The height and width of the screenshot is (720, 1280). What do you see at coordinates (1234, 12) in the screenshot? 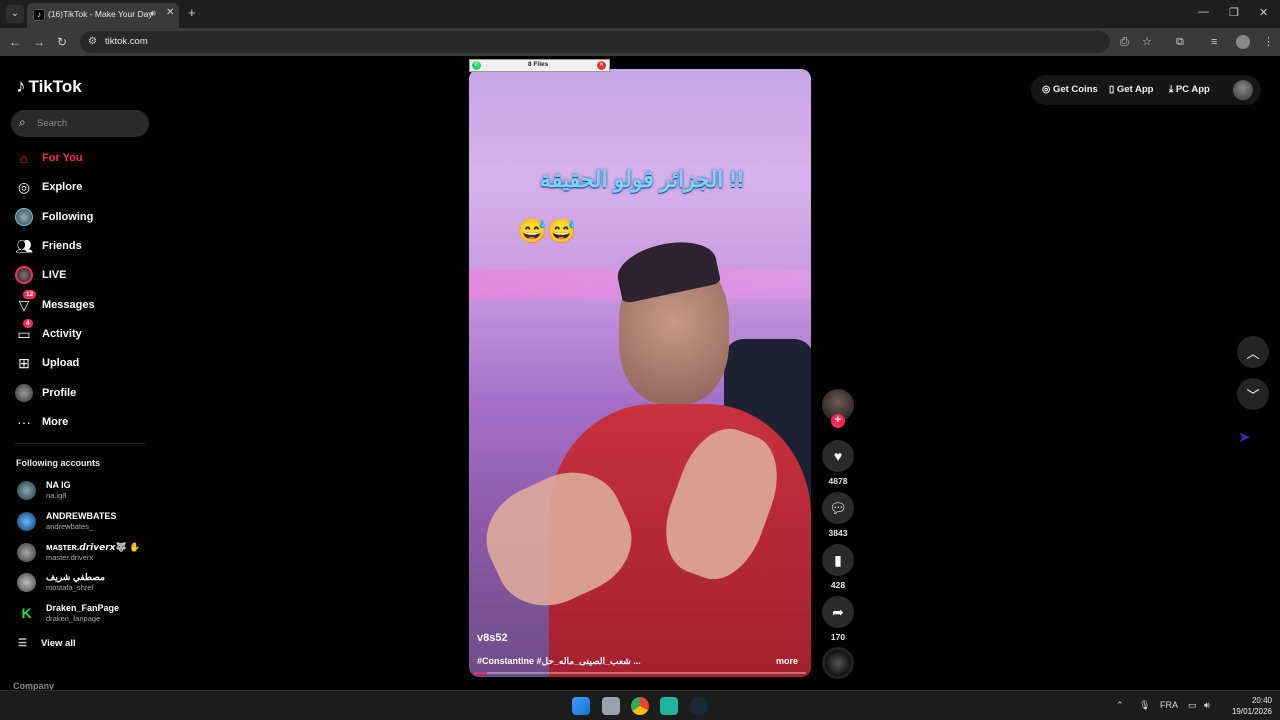
I see `restore-icon: ❐` at bounding box center [1234, 12].